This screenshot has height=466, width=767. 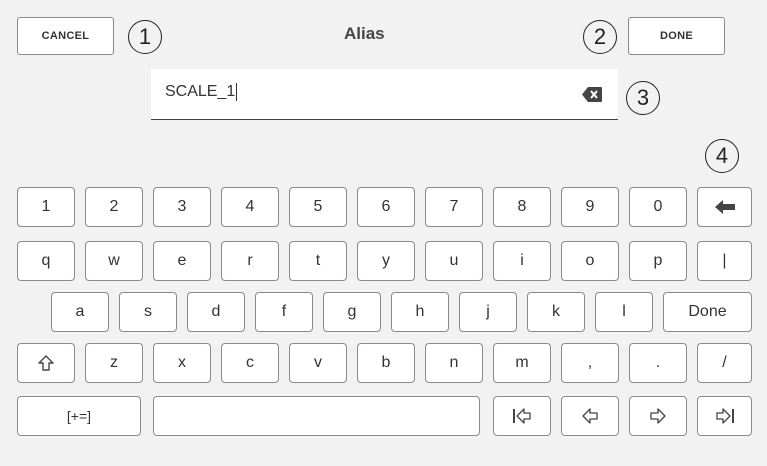 What do you see at coordinates (145, 37) in the screenshot?
I see `callout-1: 1` at bounding box center [145, 37].